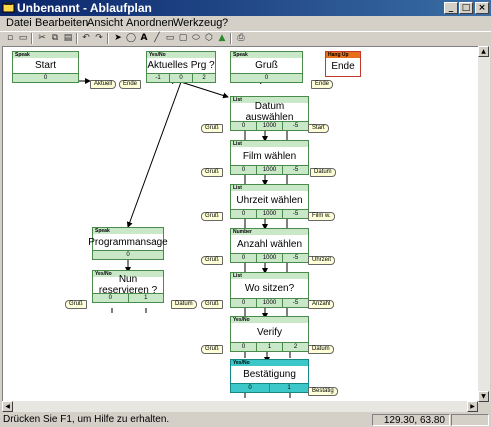 The image size is (491, 427). I want to click on rectangle-icon: ▭, so click(170, 38).